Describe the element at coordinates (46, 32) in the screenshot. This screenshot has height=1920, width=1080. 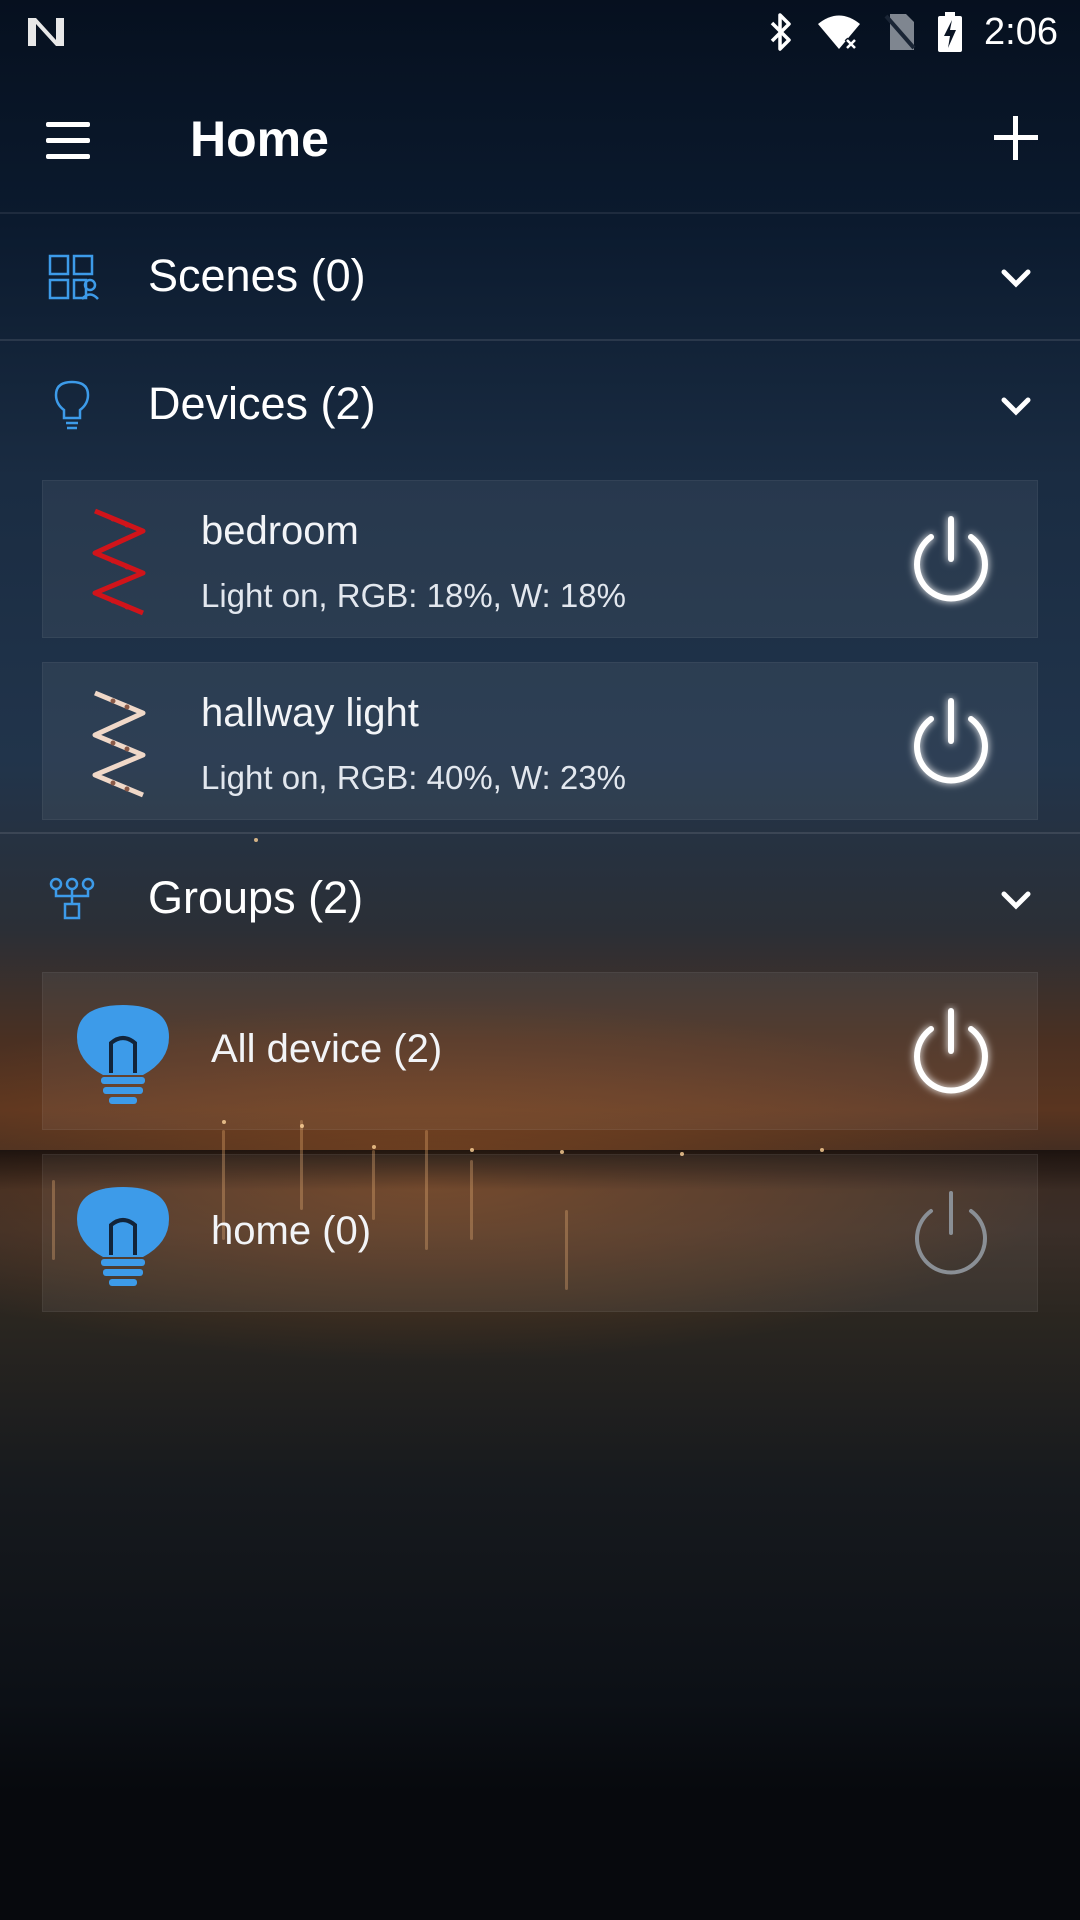
I see `n-logo-icon` at that location.